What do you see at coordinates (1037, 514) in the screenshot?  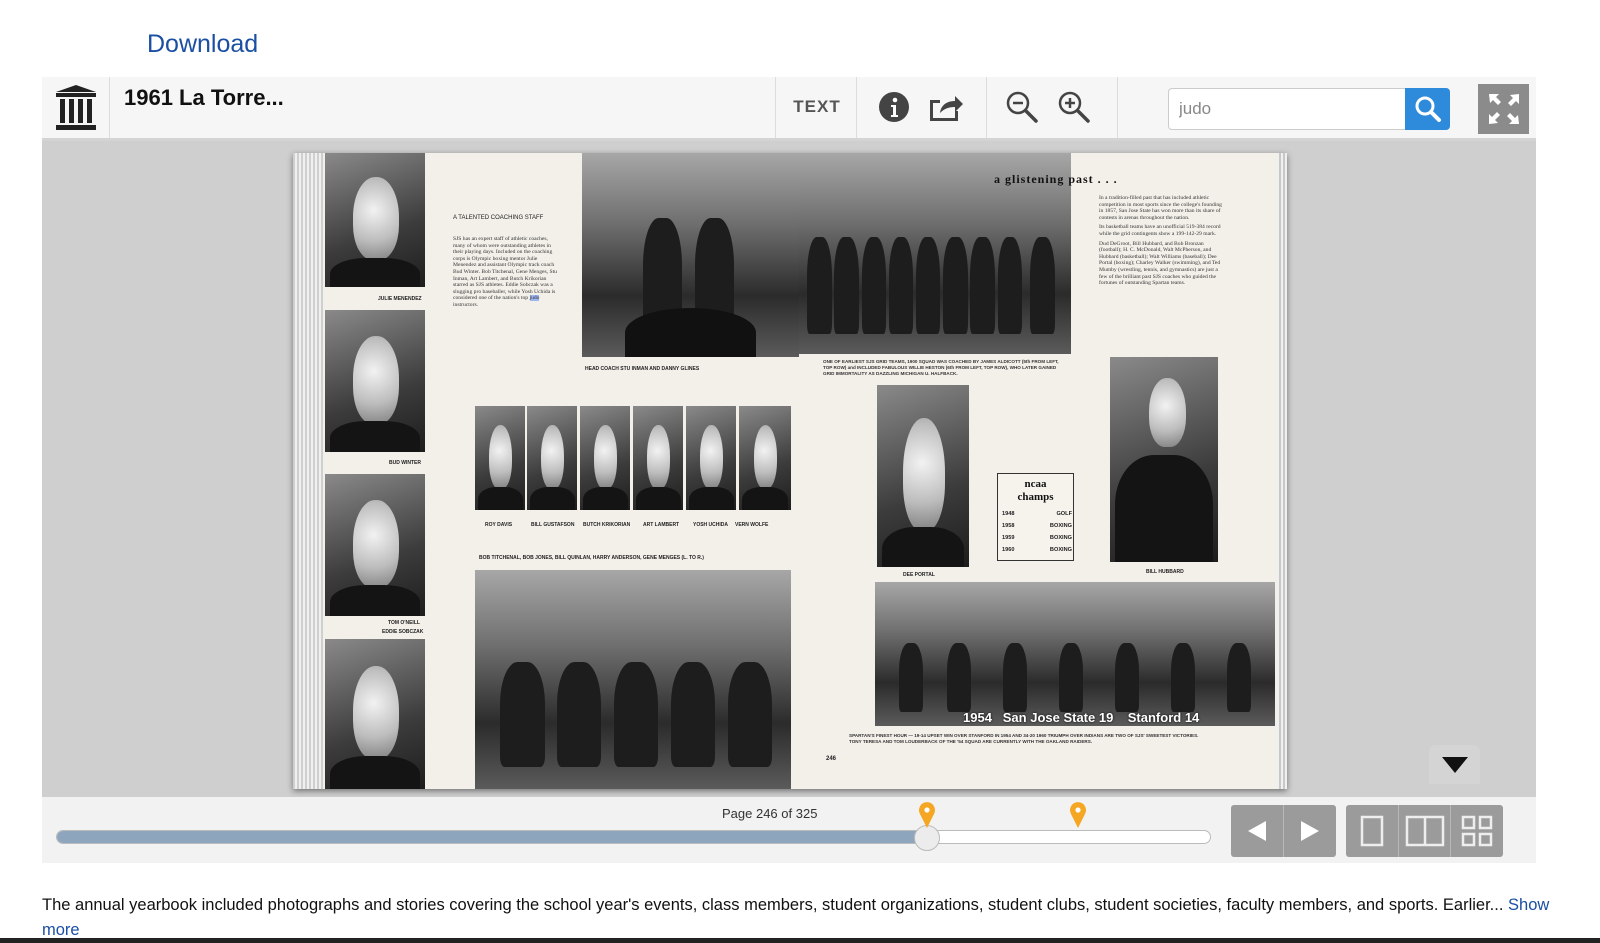 I see `ncaa-row: 1948 GOLF` at bounding box center [1037, 514].